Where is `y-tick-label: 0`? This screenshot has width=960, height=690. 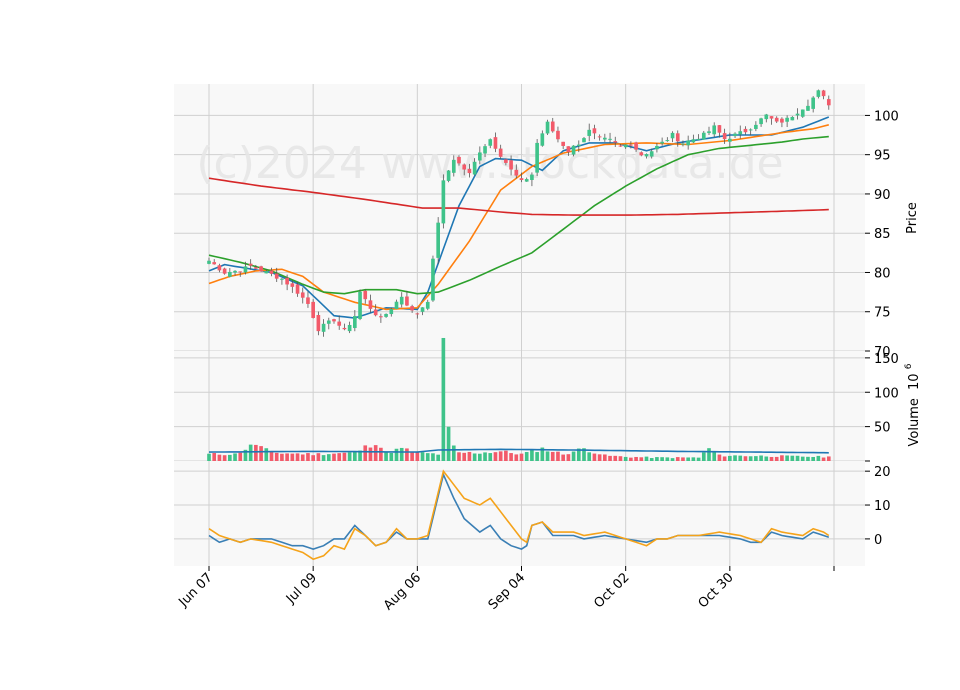
y-tick-label: 0 is located at coordinates (878, 540).